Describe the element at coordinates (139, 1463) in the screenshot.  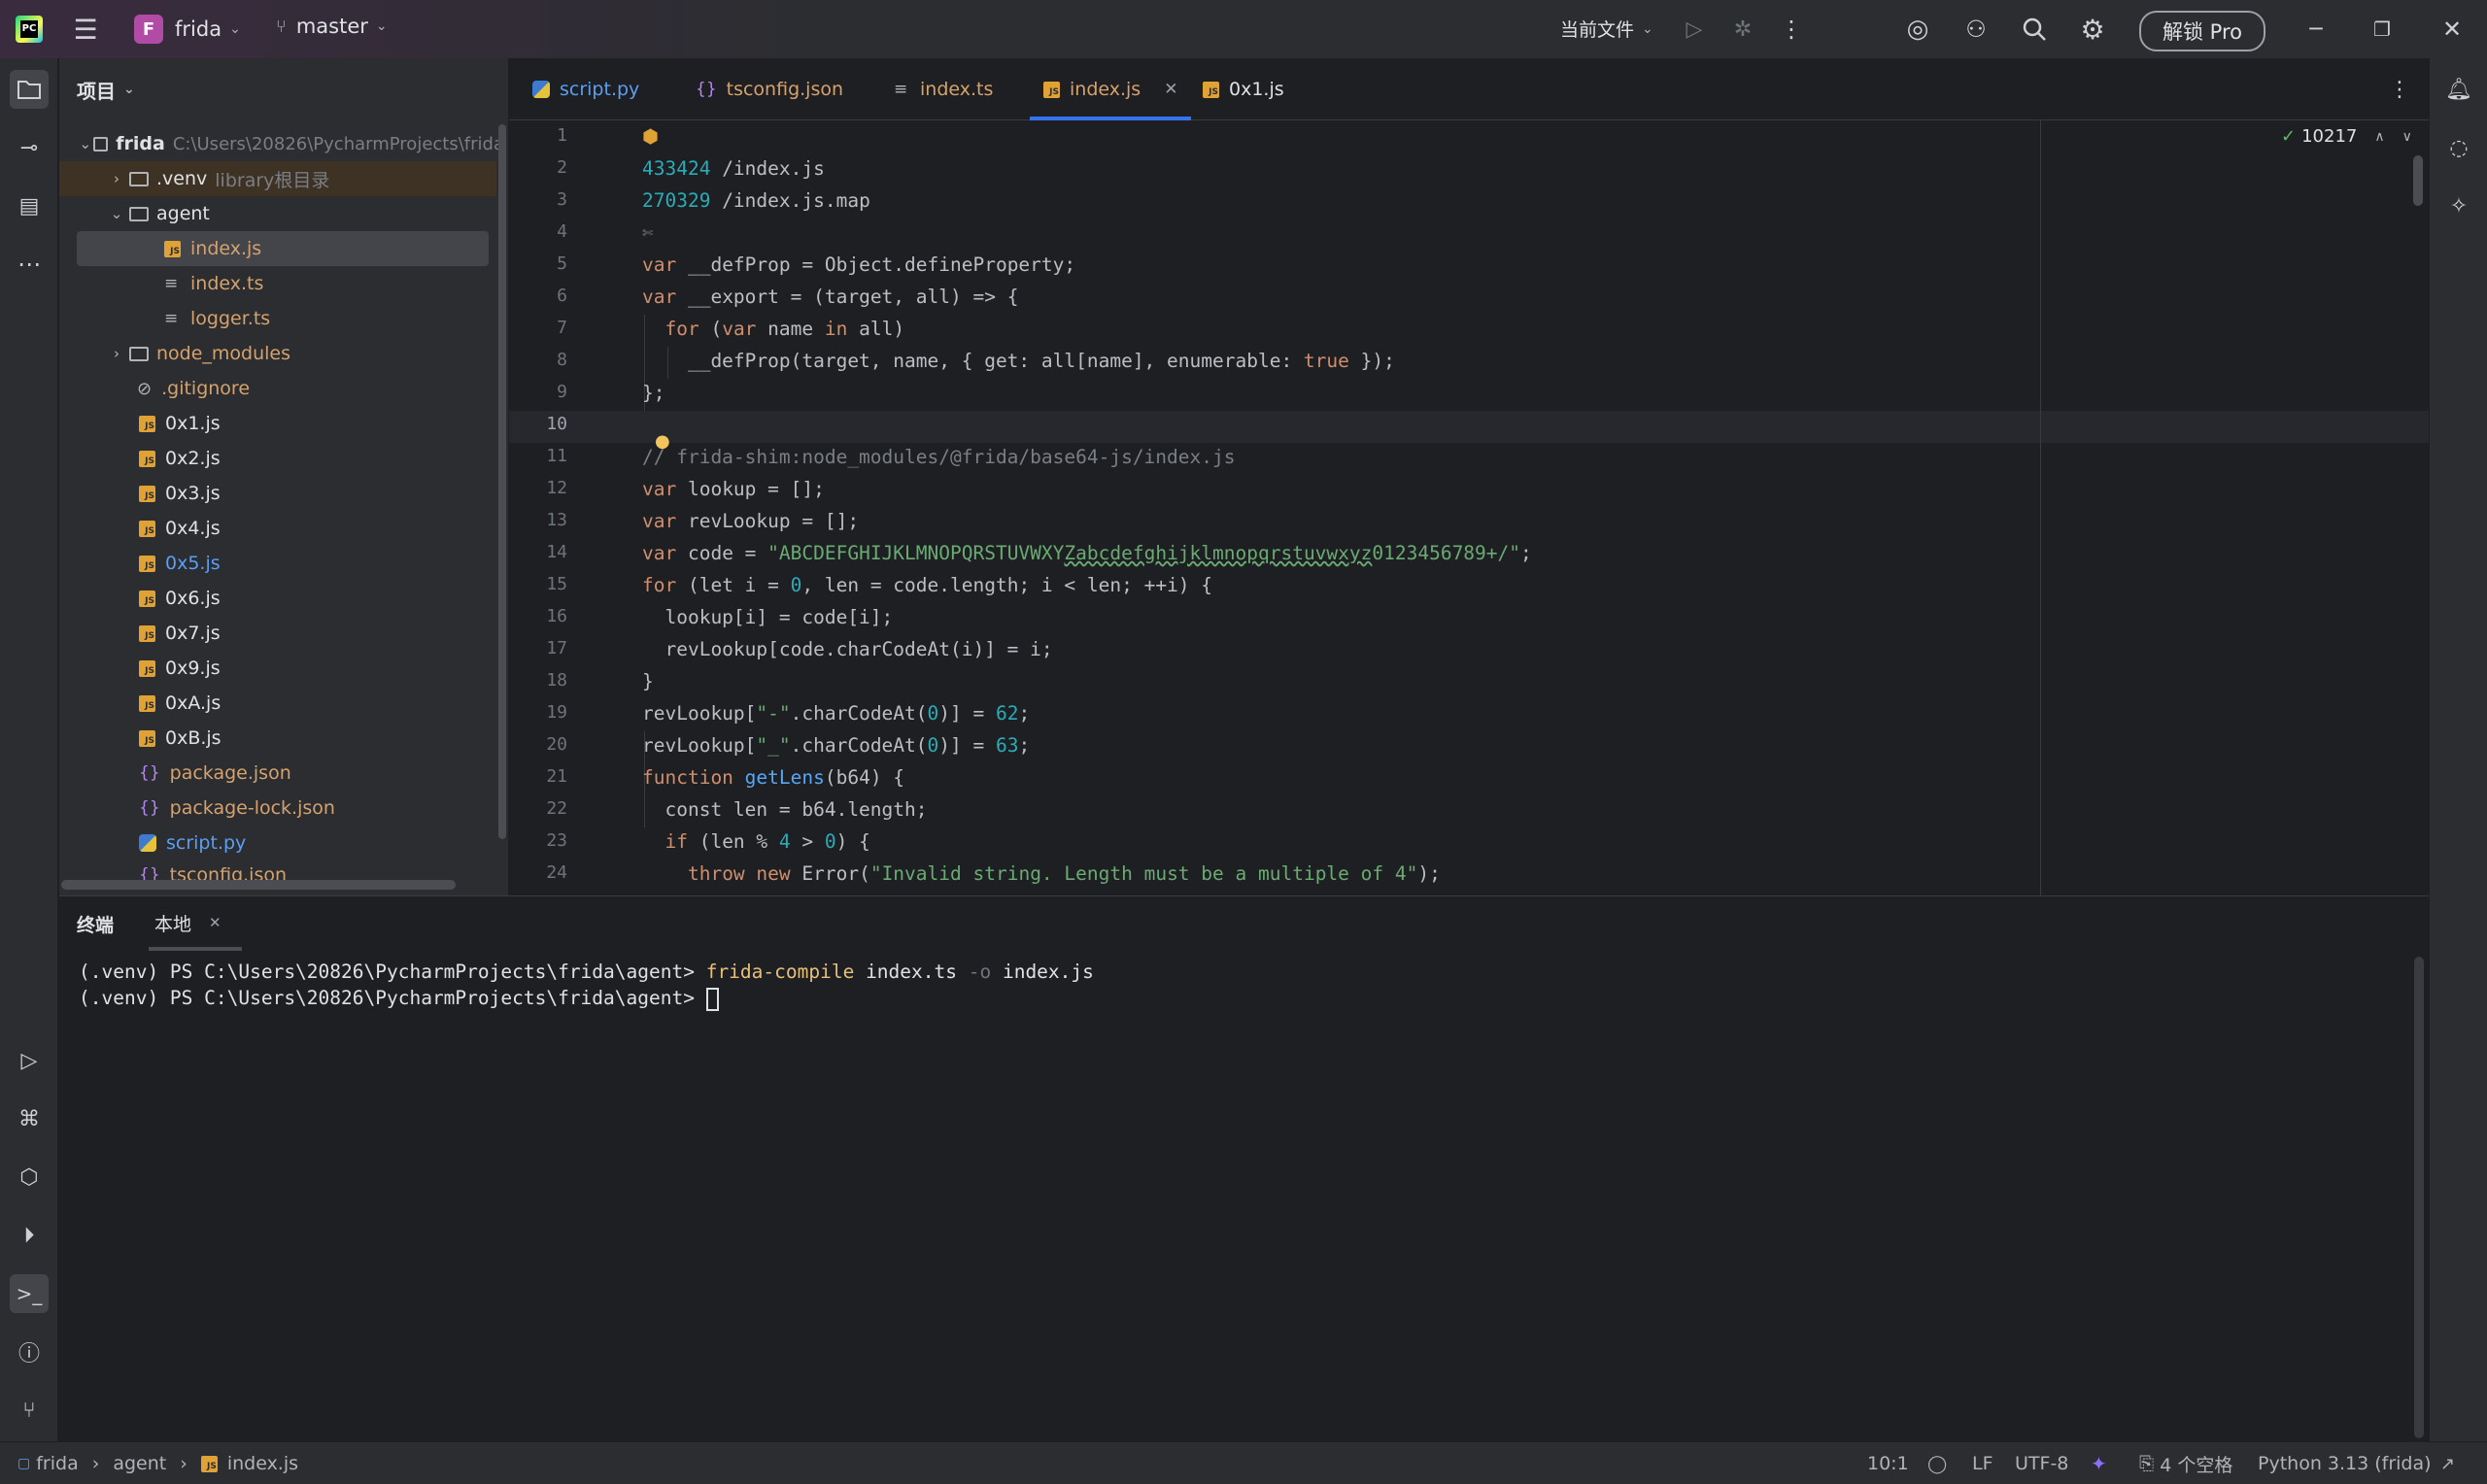
I see `breadcrumb-folder: agent` at that location.